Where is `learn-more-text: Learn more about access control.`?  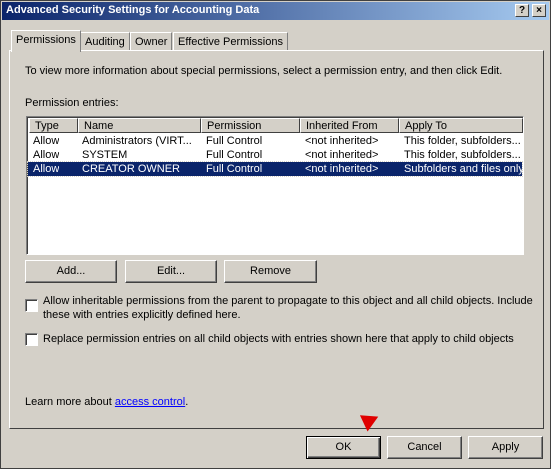
learn-more-text: Learn more about access control. is located at coordinates (106, 402).